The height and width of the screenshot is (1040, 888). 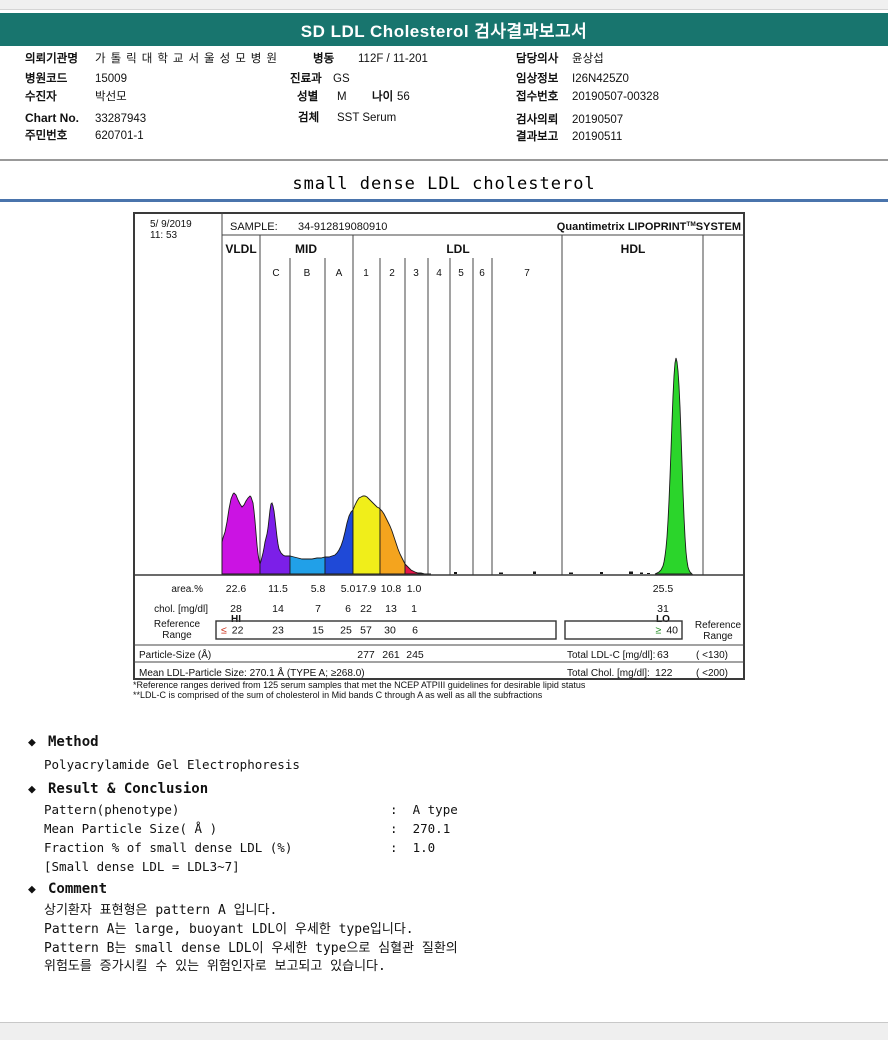 I want to click on field-label: 진료과, so click(x=306, y=79).